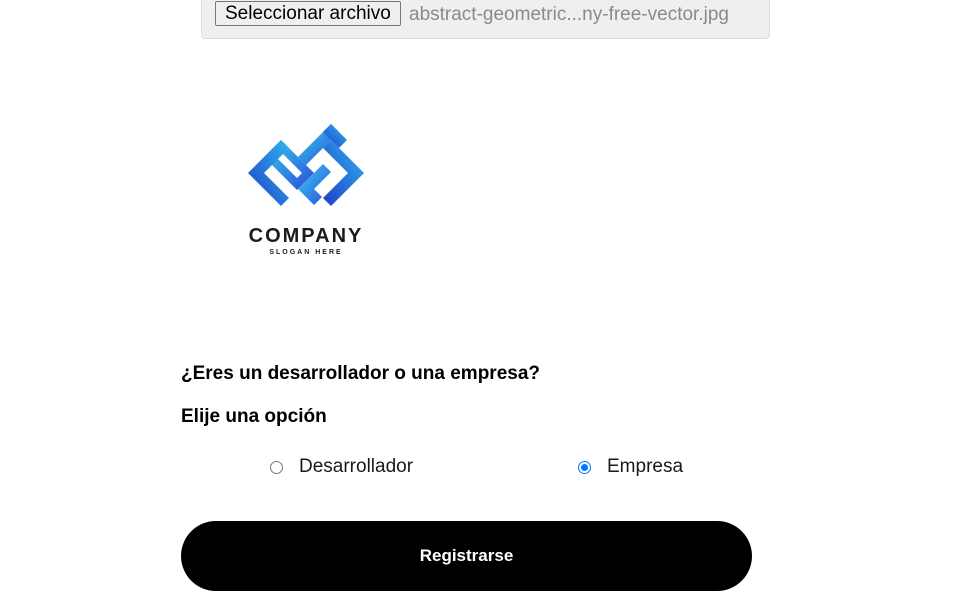  Describe the element at coordinates (356, 466) in the screenshot. I see `radio-developer-label: Desarrollador` at that location.